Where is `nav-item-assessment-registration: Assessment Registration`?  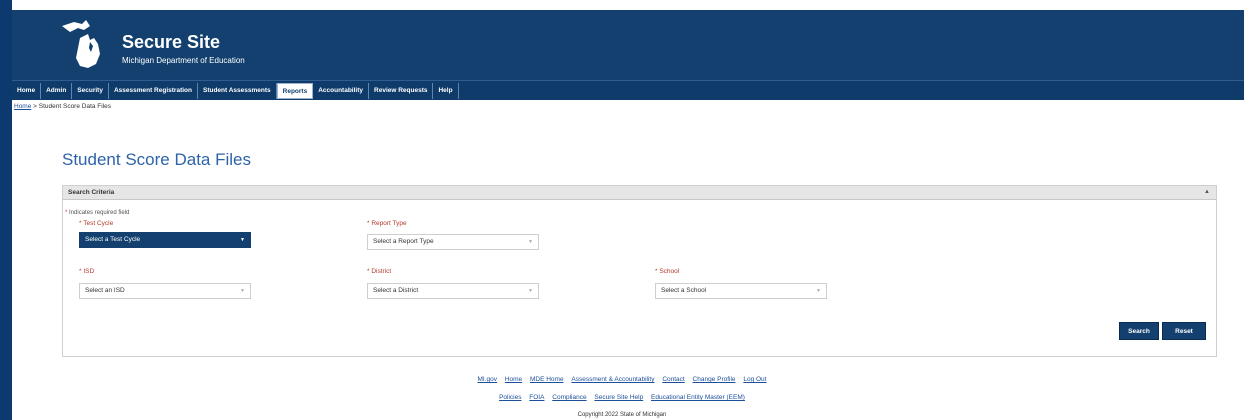
nav-item-assessment-registration: Assessment Registration is located at coordinates (153, 90).